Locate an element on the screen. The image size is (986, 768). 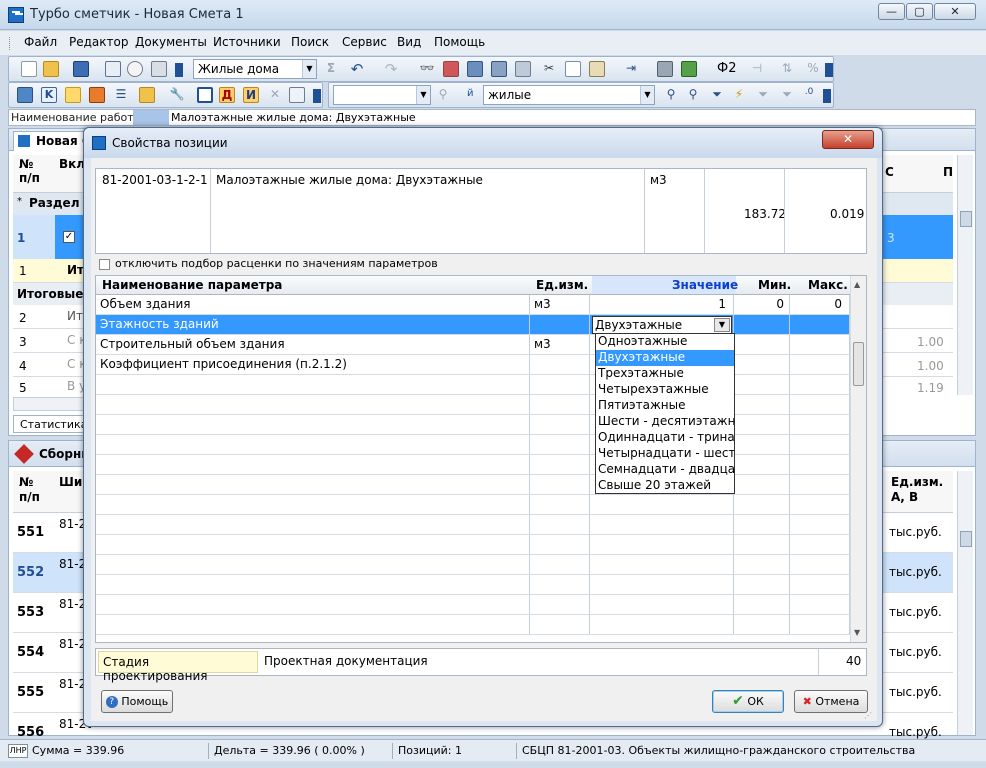
indent-icon: ⇥ is located at coordinates (631, 69).